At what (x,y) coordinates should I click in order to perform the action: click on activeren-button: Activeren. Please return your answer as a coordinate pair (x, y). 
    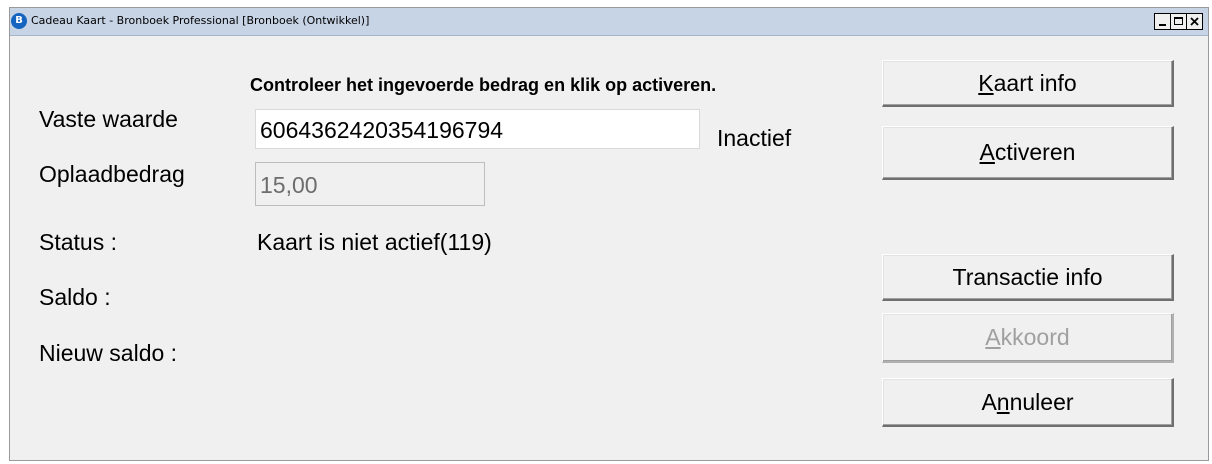
    Looking at the image, I should click on (1028, 153).